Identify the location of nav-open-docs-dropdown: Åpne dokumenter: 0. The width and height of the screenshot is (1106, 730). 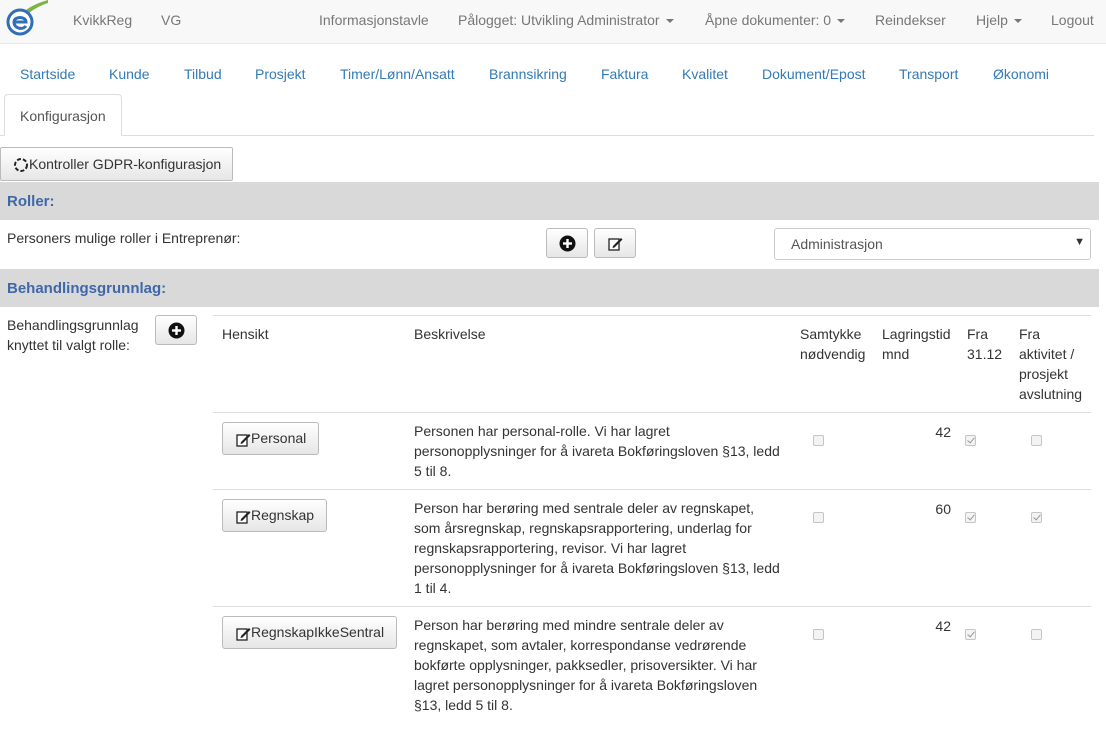
(775, 20).